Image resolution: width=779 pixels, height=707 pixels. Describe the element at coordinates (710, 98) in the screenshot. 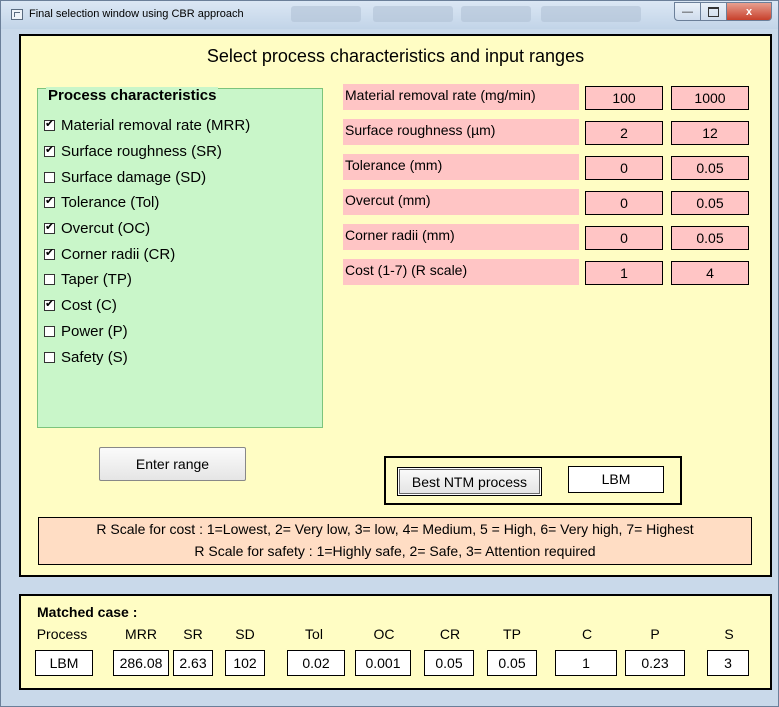

I see `range-max-input: 1000` at that location.